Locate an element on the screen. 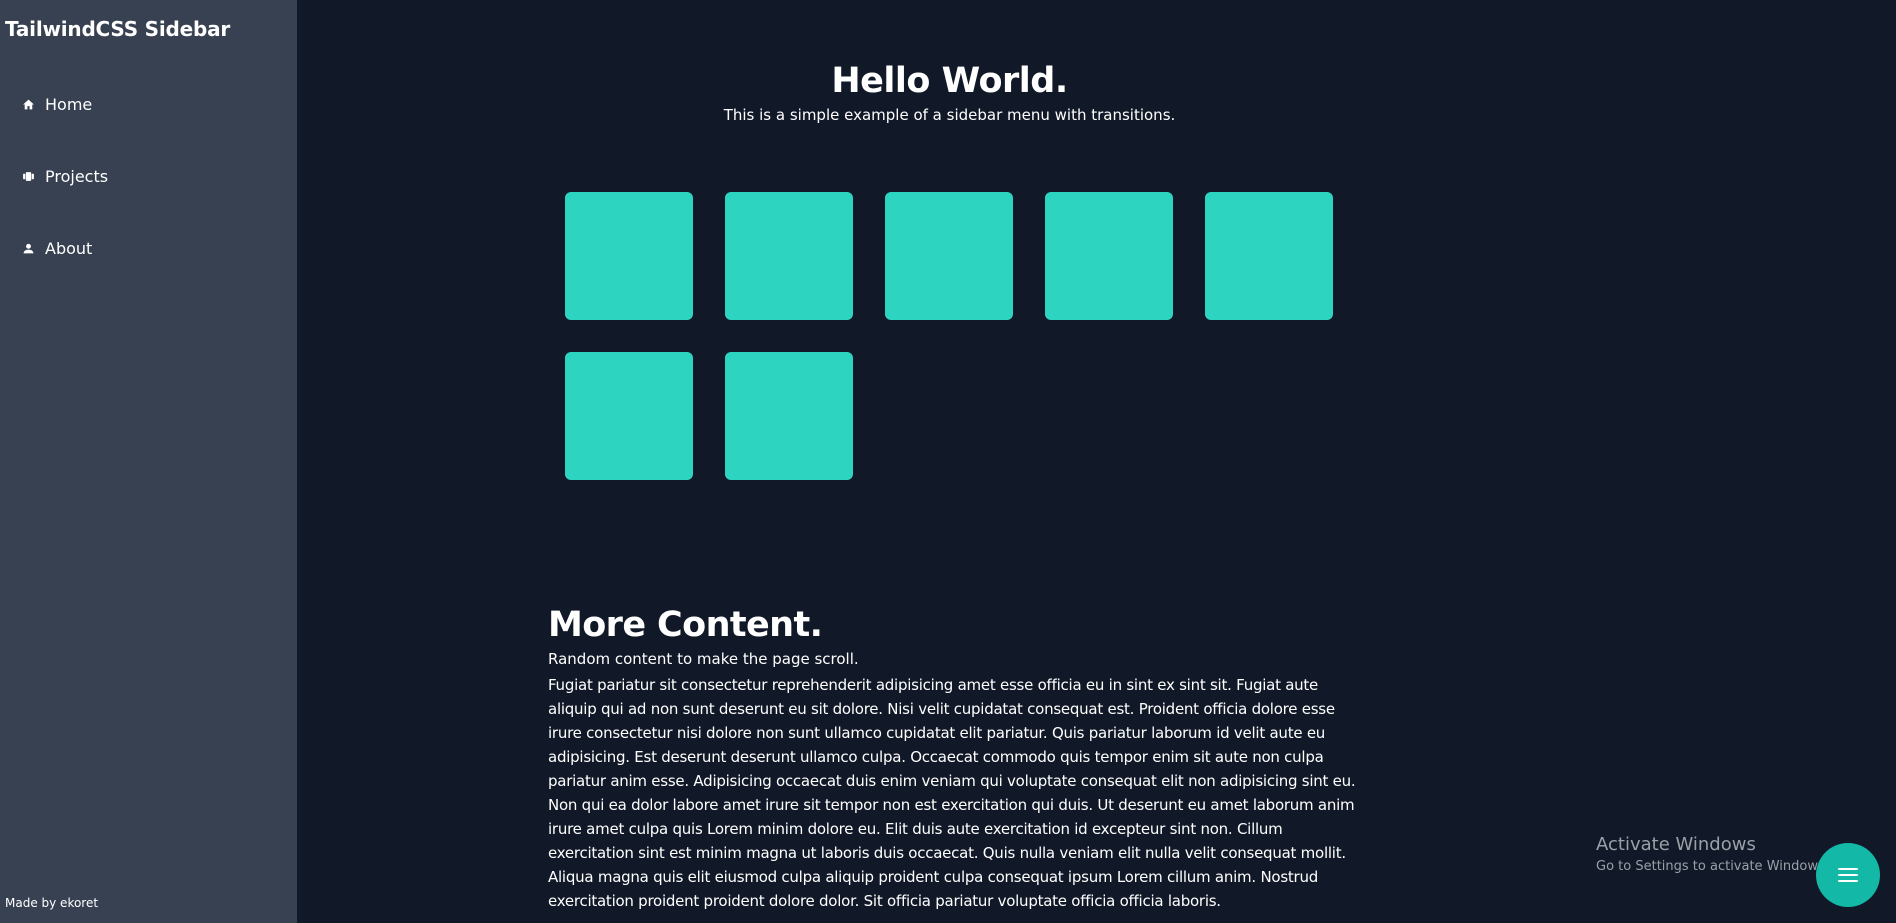  sidebar-item-label: Projects is located at coordinates (77, 176).